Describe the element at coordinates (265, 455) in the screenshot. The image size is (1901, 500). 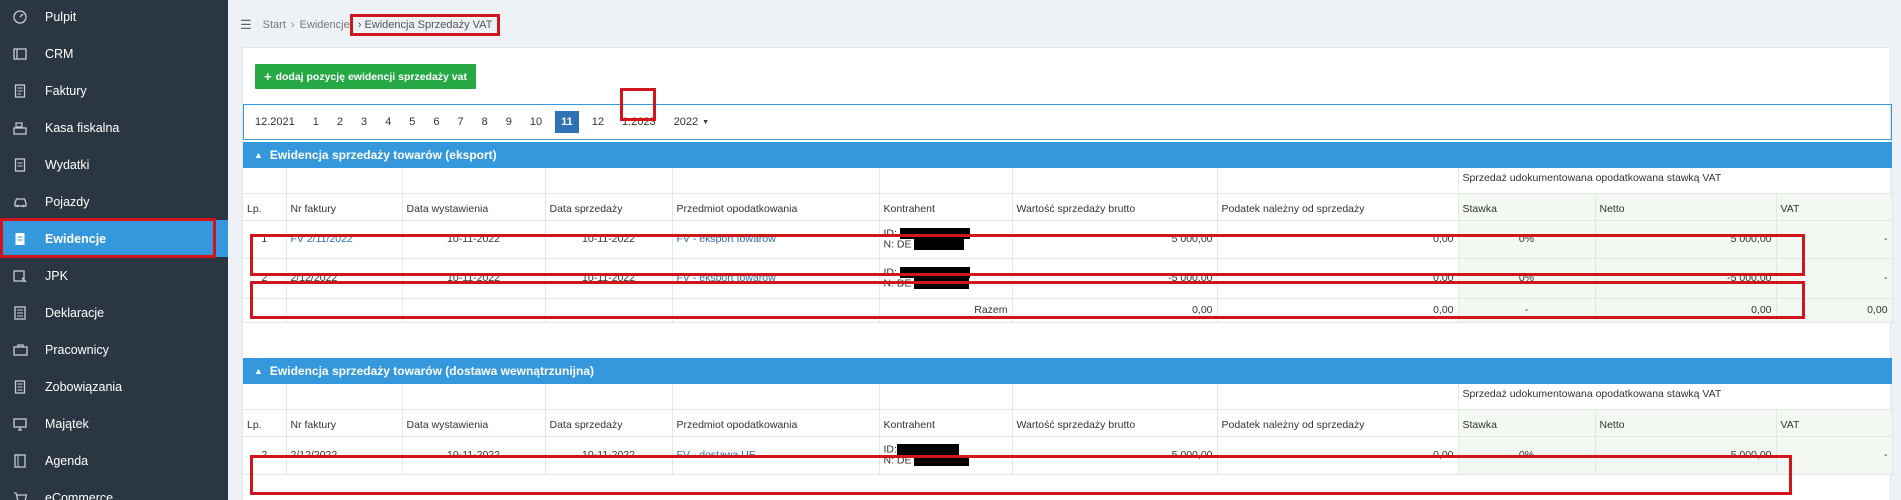
I see `cell-lp: 2` at that location.